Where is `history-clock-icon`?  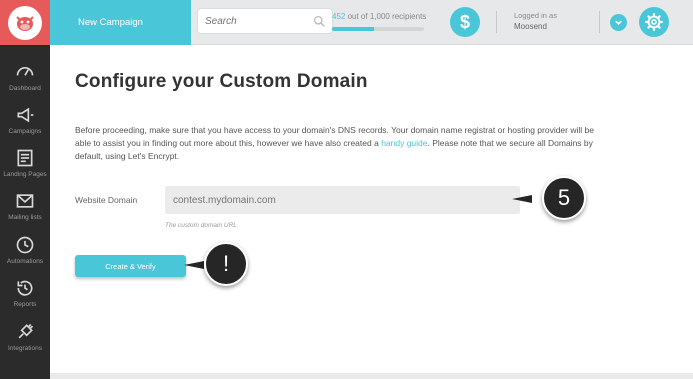
history-clock-icon is located at coordinates (25, 288).